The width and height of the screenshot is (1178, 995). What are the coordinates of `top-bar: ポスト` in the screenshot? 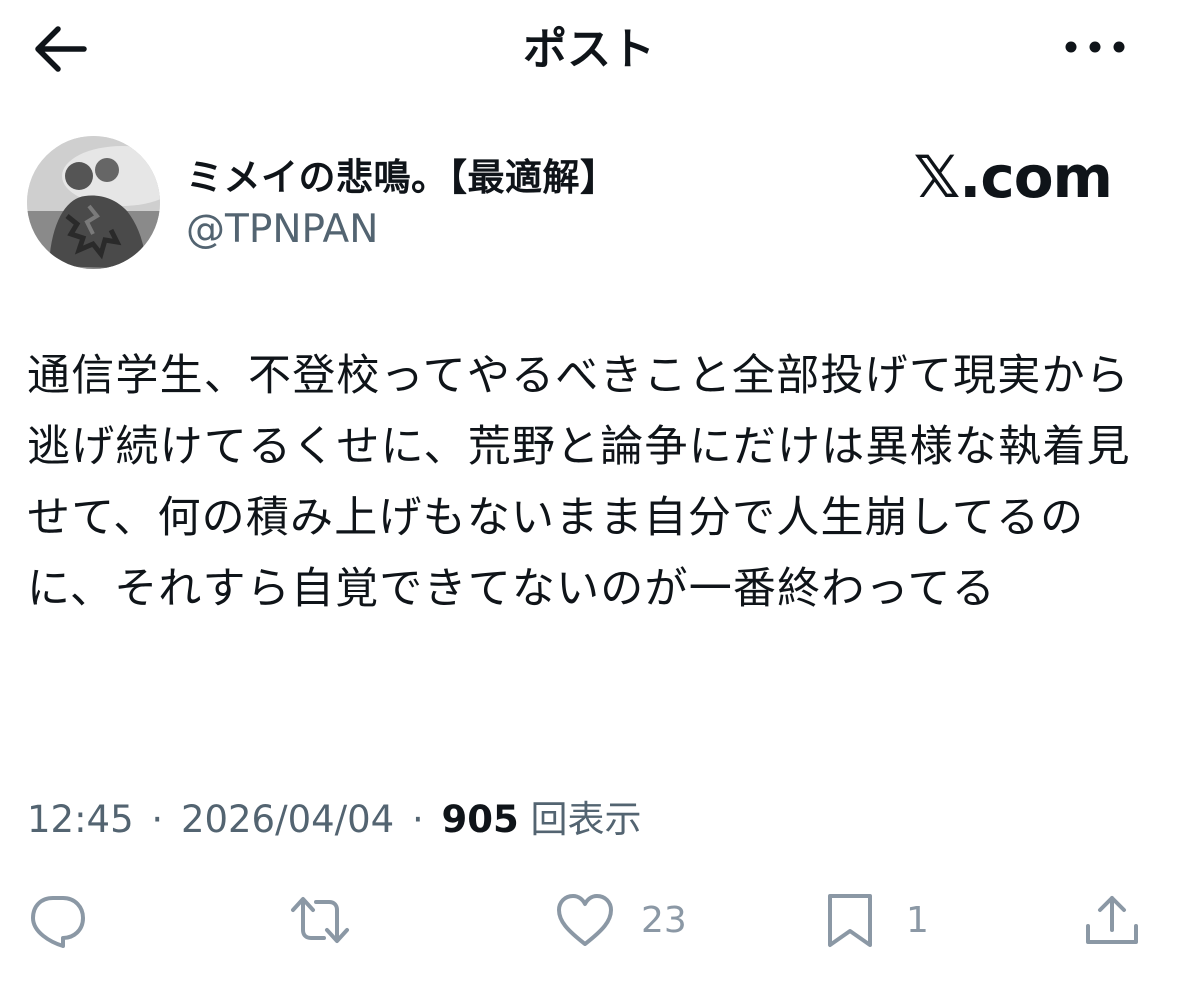 It's located at (589, 50).